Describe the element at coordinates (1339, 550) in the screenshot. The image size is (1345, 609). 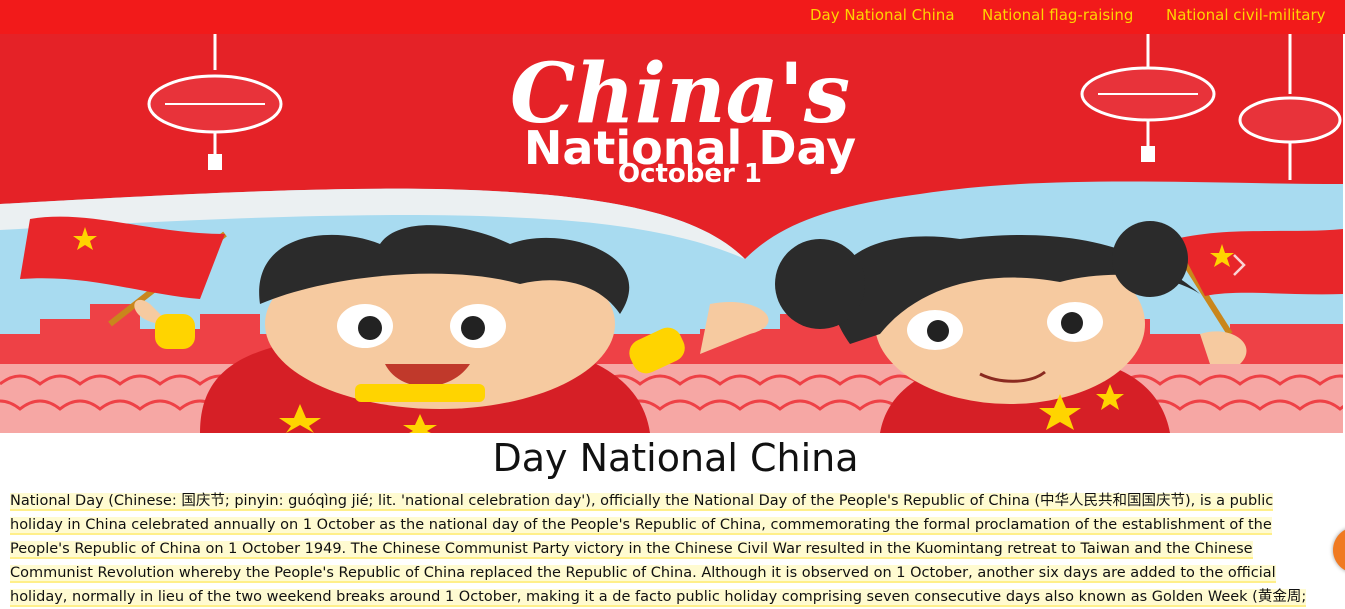
I see `floating-action-button` at that location.